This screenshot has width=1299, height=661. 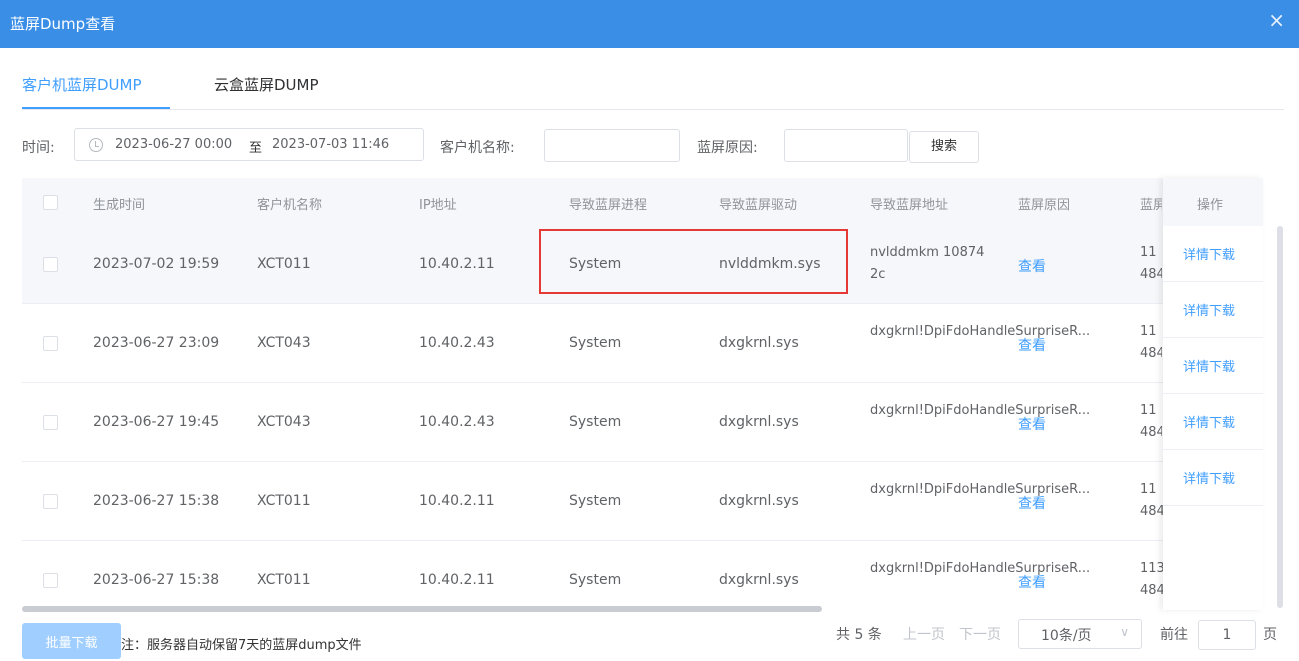 What do you see at coordinates (1276, 20) in the screenshot?
I see `close-icon: ×` at bounding box center [1276, 20].